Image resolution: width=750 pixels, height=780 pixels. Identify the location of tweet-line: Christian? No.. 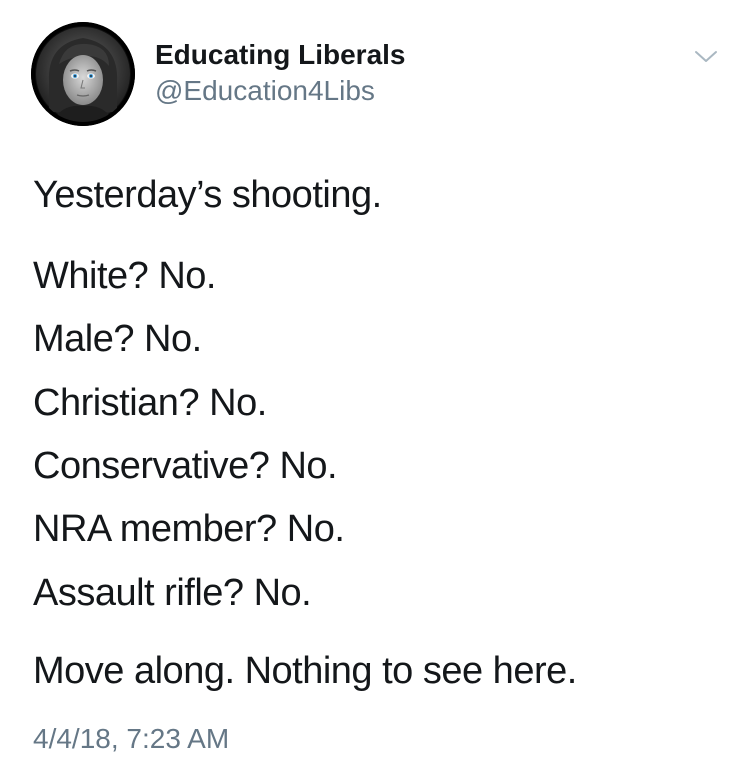
(150, 403).